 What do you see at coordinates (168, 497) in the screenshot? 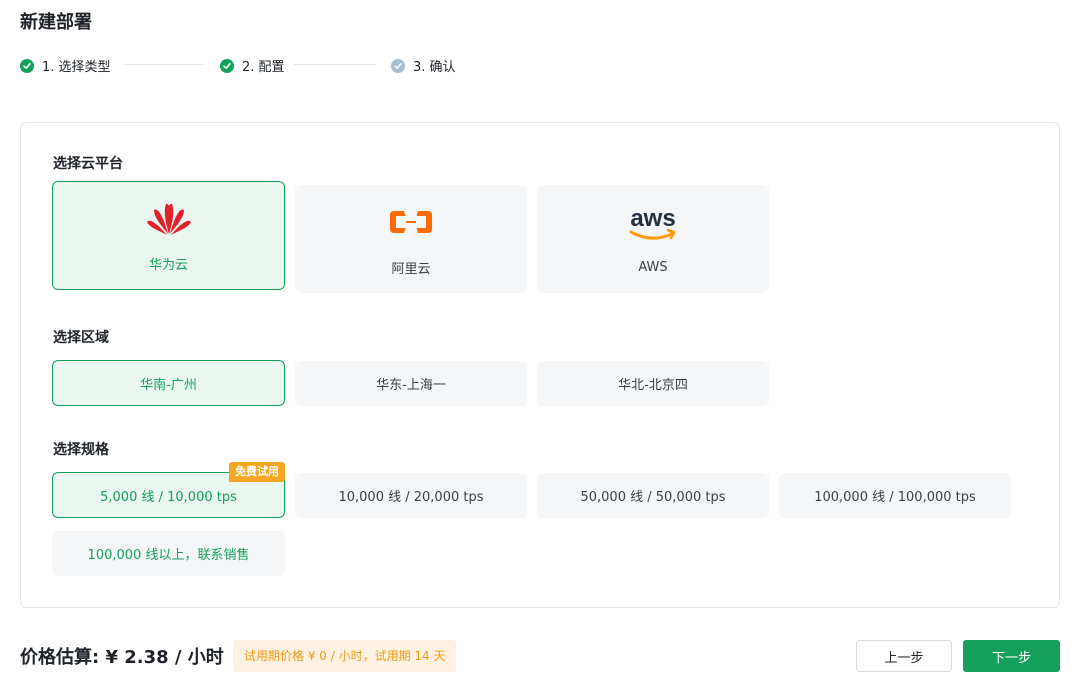
I see `spec-label: 5,000 线 / 10,000 tps` at bounding box center [168, 497].